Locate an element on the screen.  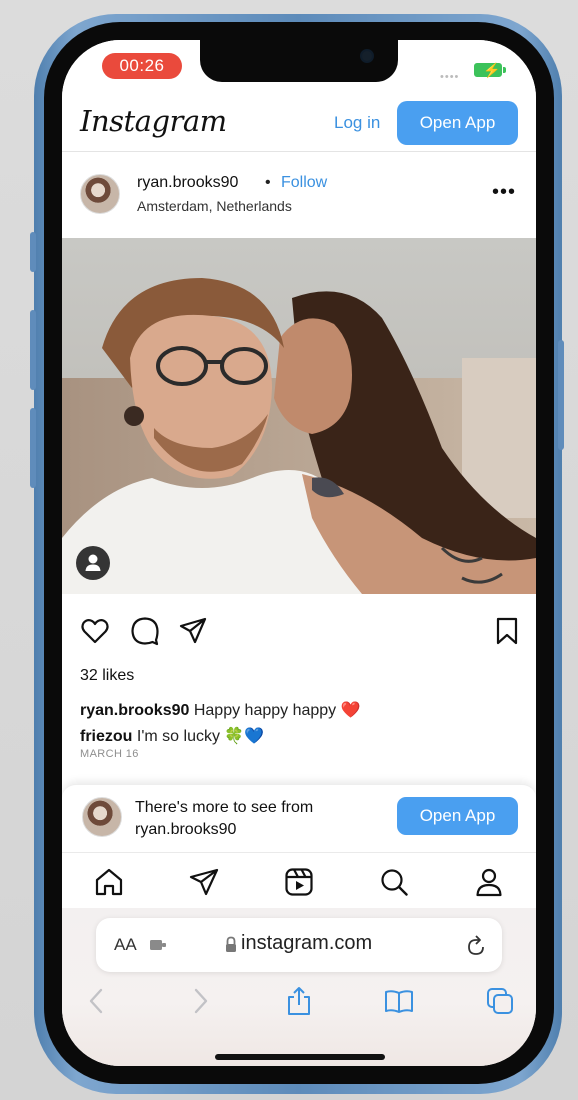
tagged-people-button is located at coordinates (93, 563).